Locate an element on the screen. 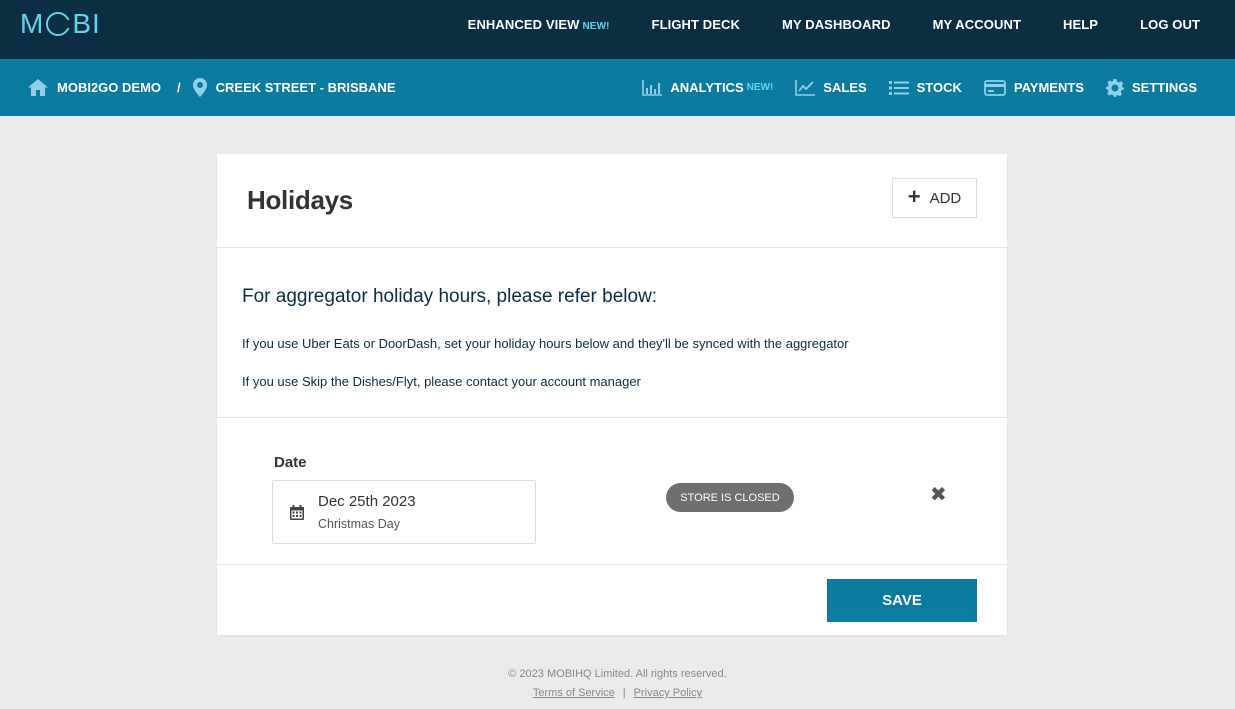  subnav-payments: PAYMENTS is located at coordinates (1034, 87).